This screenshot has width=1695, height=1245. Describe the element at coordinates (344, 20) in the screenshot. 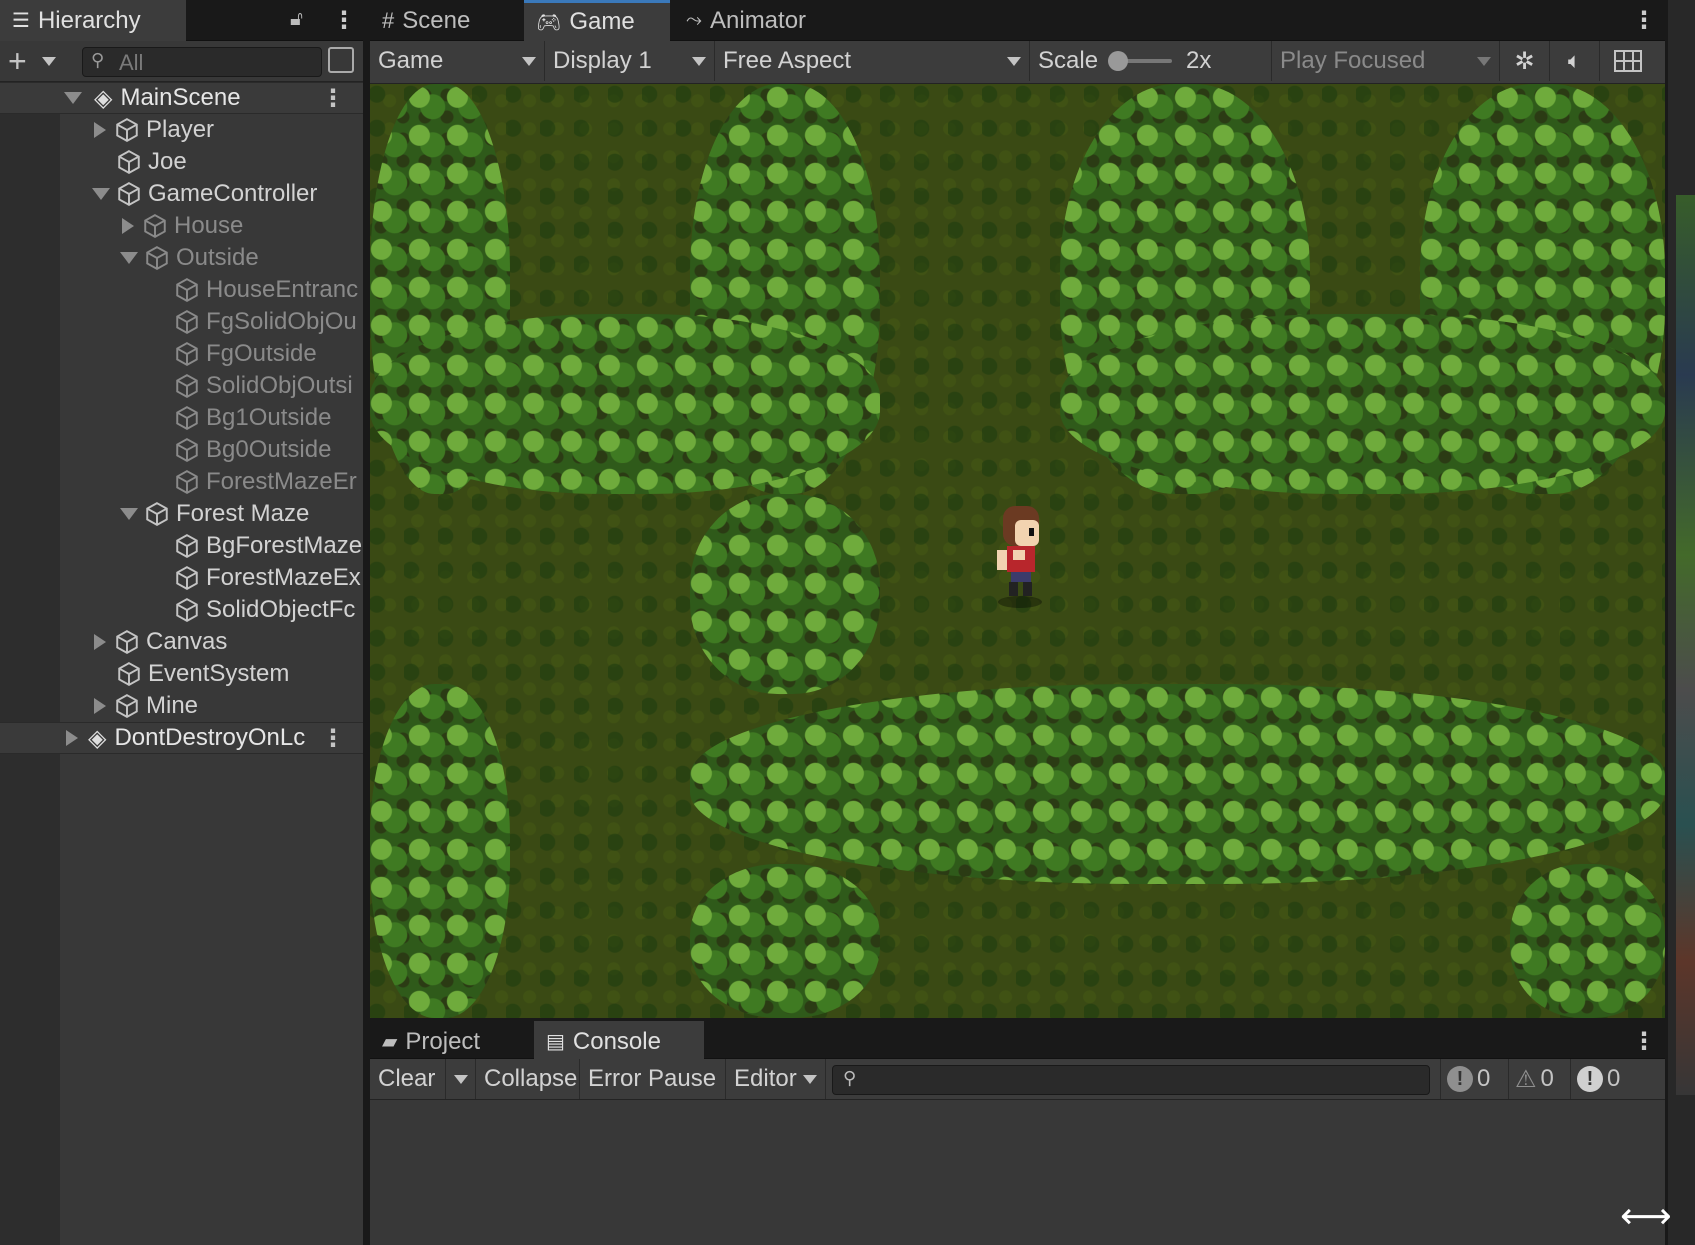

I see `hierarchy-menu-icon: ⋮` at that location.